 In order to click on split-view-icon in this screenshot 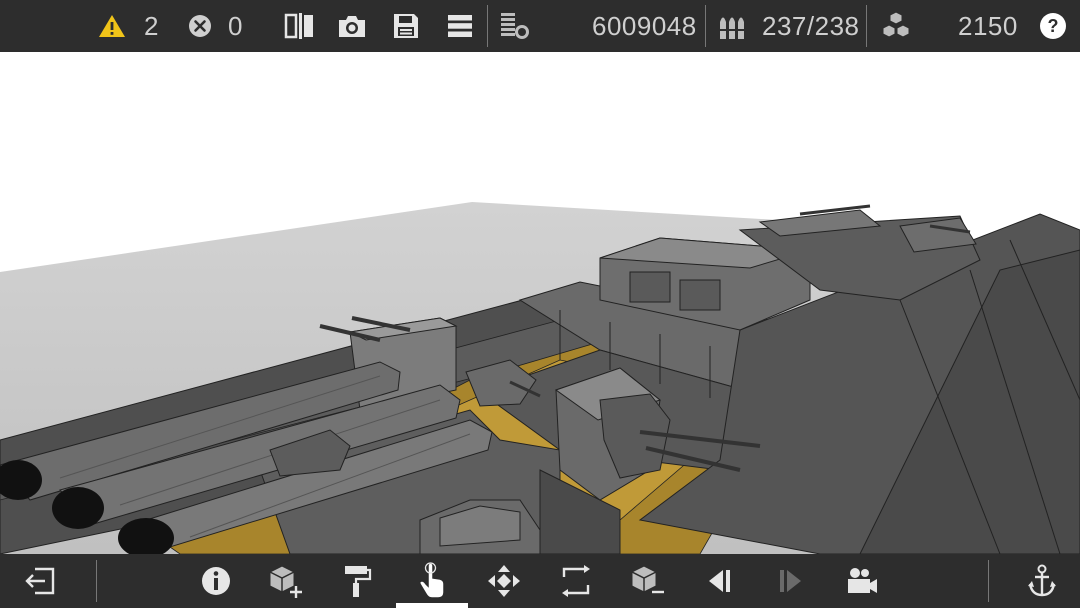, I will do `click(298, 26)`.